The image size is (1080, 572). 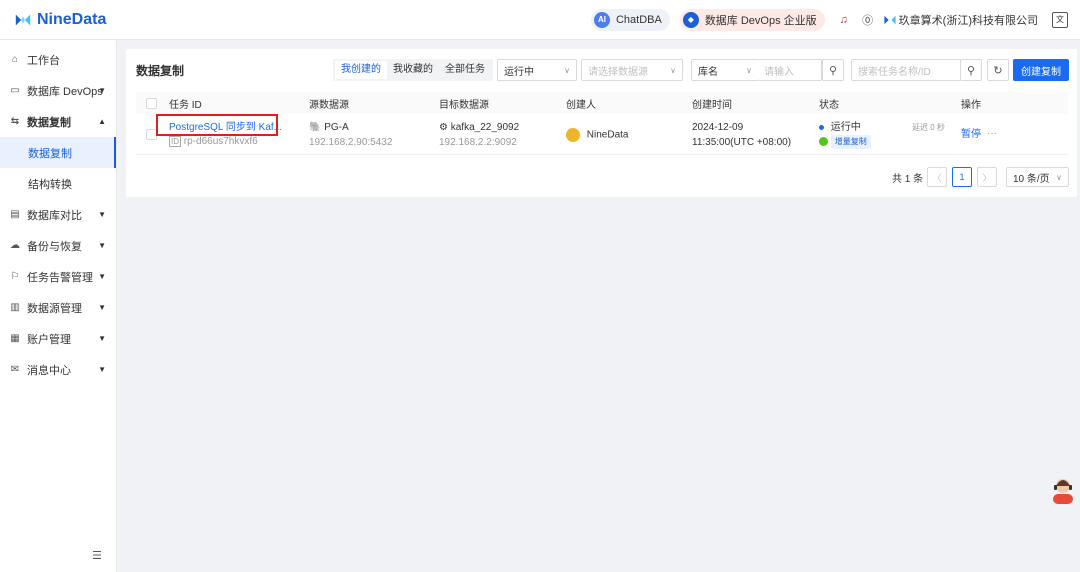 I want to click on sidebar-item-workbench: ⌂ 工作台, so click(x=58, y=59).